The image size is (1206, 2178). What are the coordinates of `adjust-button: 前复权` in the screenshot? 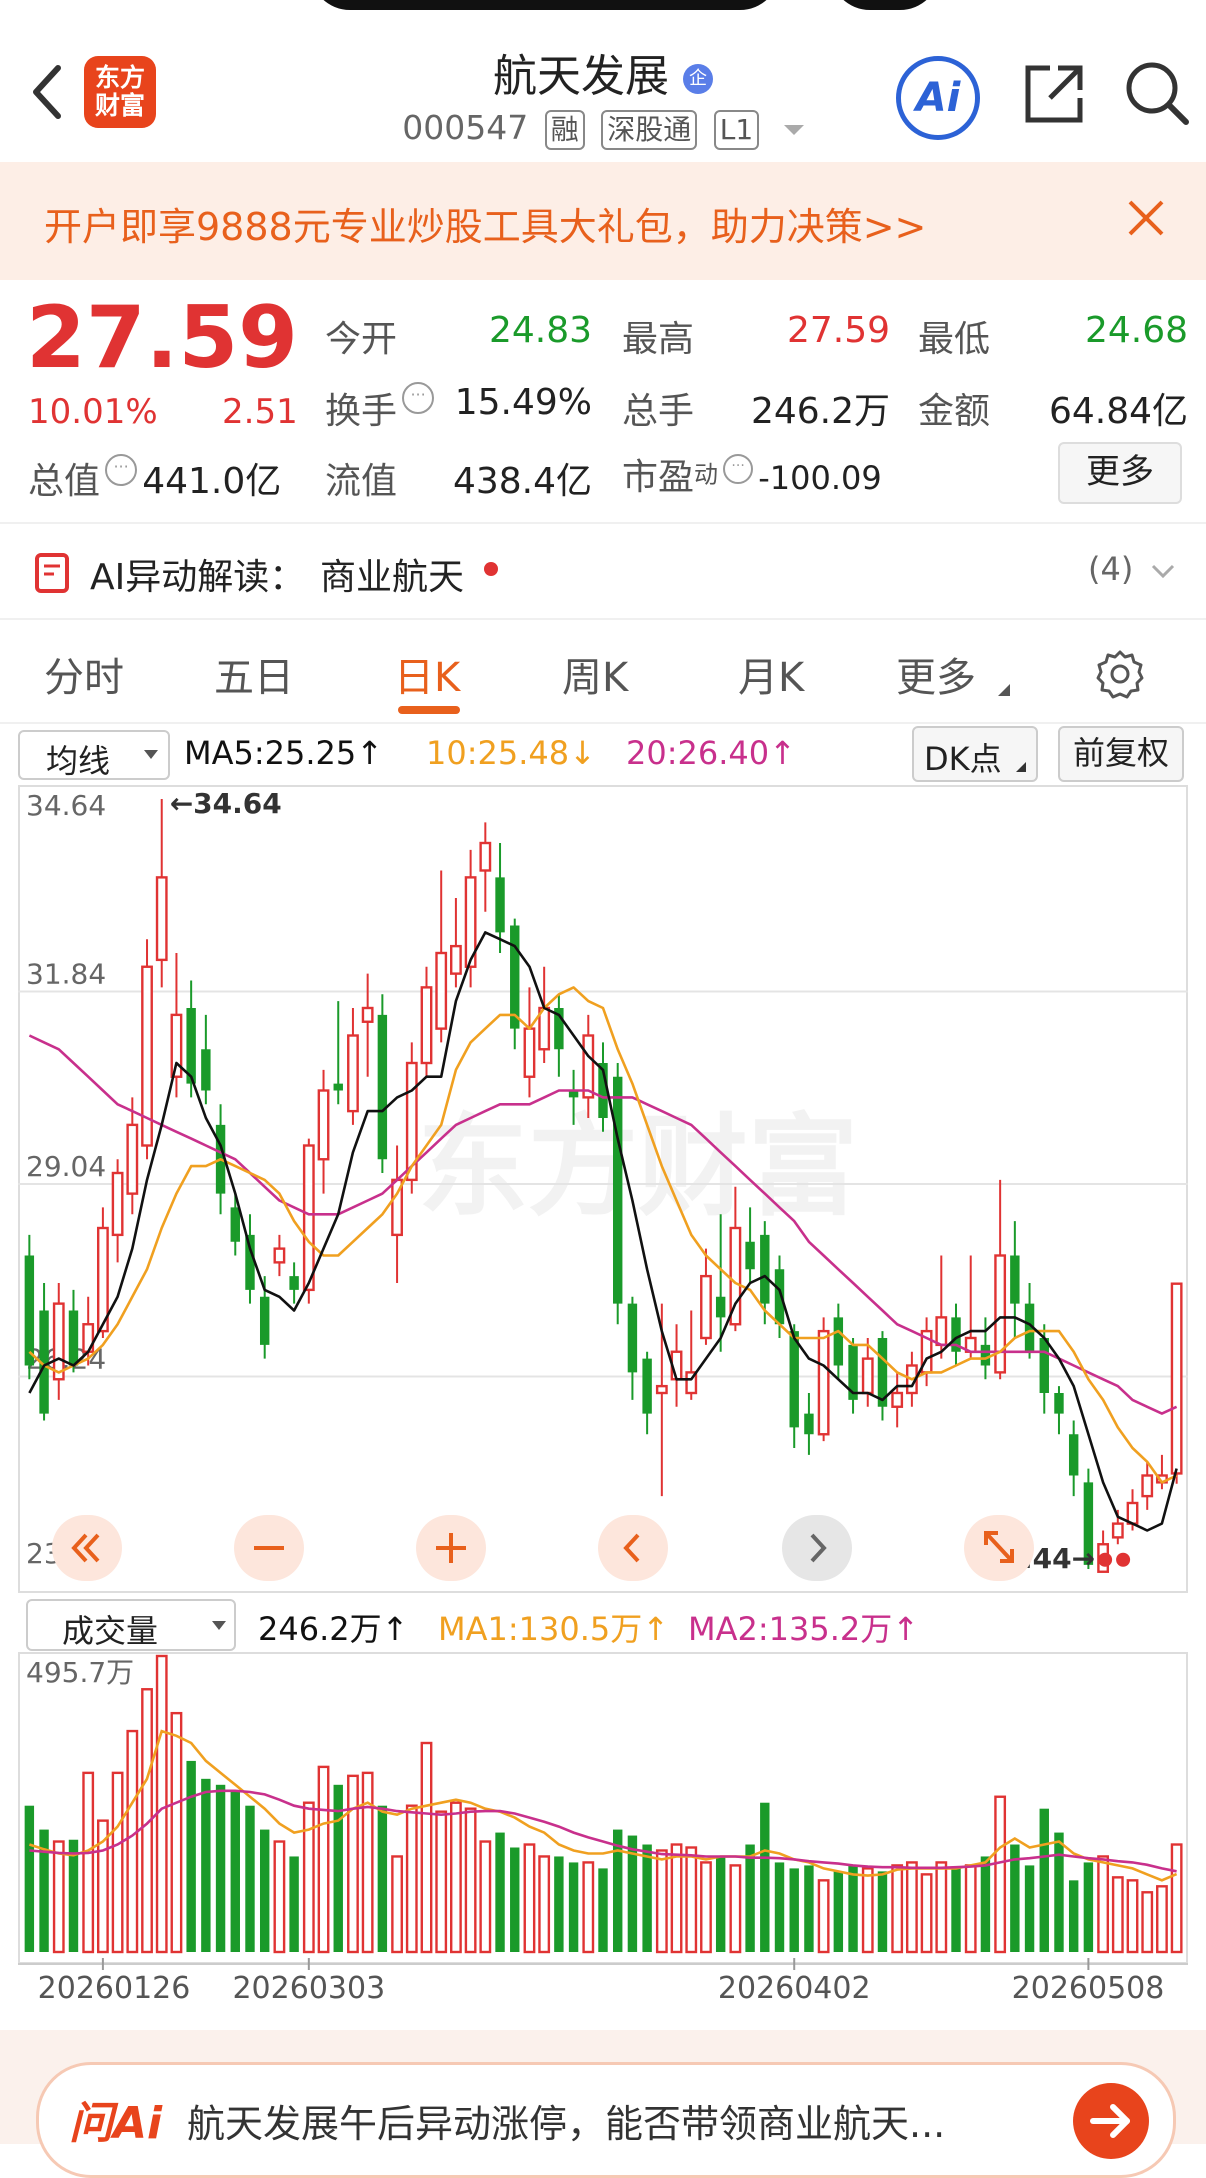 It's located at (1121, 754).